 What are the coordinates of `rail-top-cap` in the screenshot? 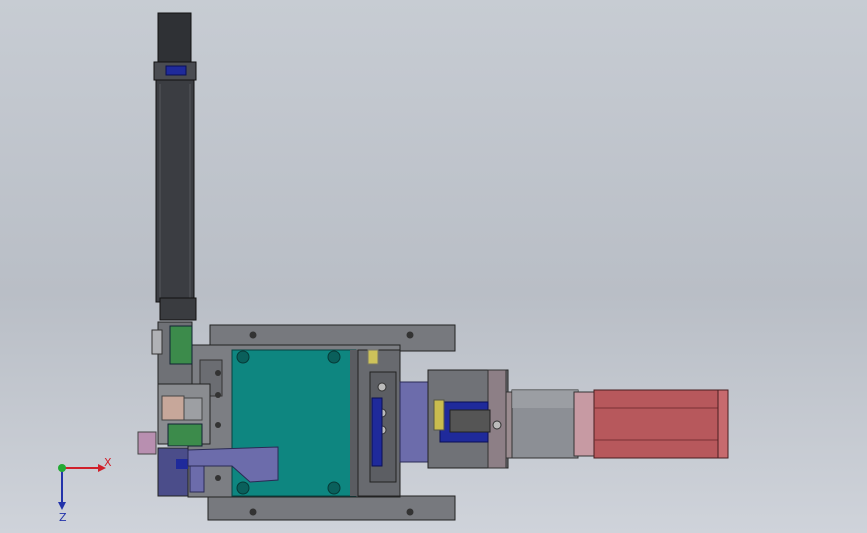 It's located at (174, 40).